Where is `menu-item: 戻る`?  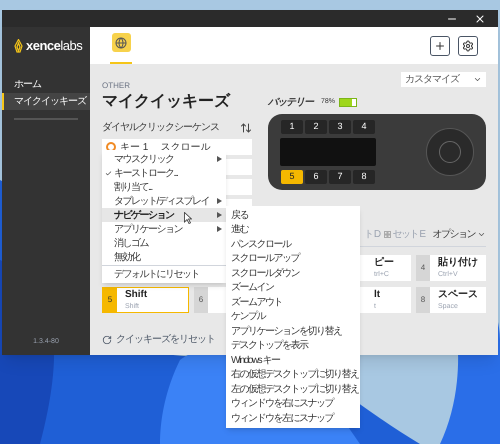 menu-item: 戻る is located at coordinates (293, 215).